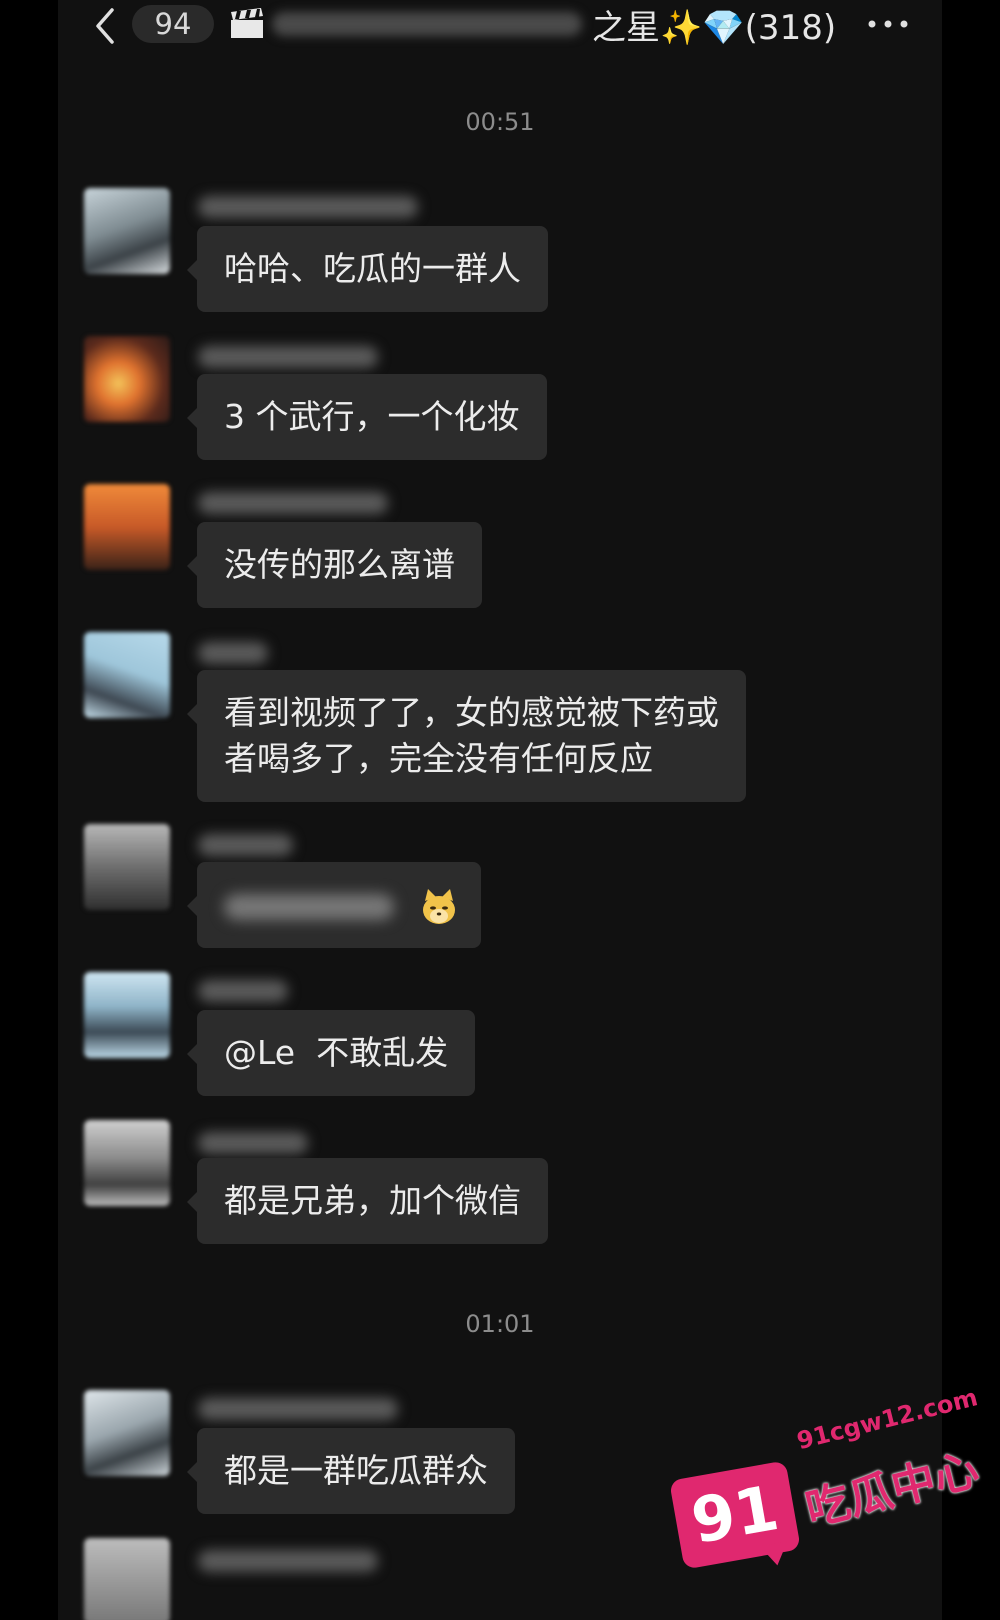 The width and height of the screenshot is (1000, 1620). What do you see at coordinates (466, 736) in the screenshot?
I see `message-bubble: 看到视频了了，女的感觉被下药或 者喝多了，完全没有任何反应` at bounding box center [466, 736].